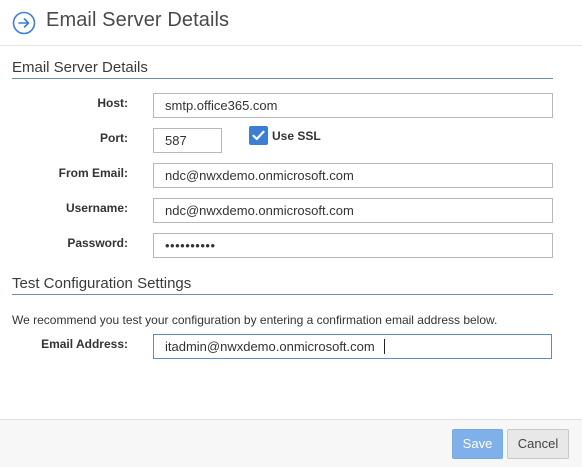 The image size is (582, 467). What do you see at coordinates (96, 208) in the screenshot?
I see `username-label: Username:` at bounding box center [96, 208].